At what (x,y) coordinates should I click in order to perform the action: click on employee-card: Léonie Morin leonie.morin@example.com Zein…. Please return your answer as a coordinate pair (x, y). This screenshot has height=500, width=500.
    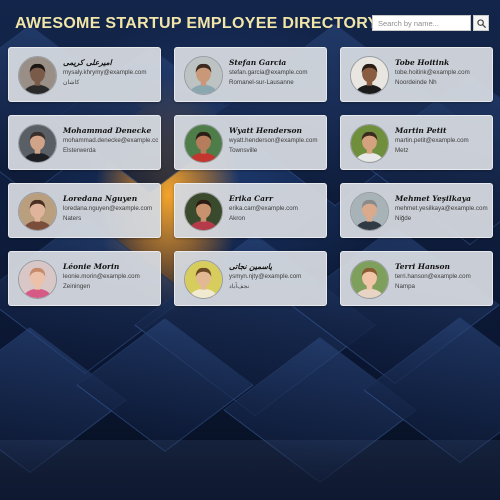
    Looking at the image, I should click on (84, 278).